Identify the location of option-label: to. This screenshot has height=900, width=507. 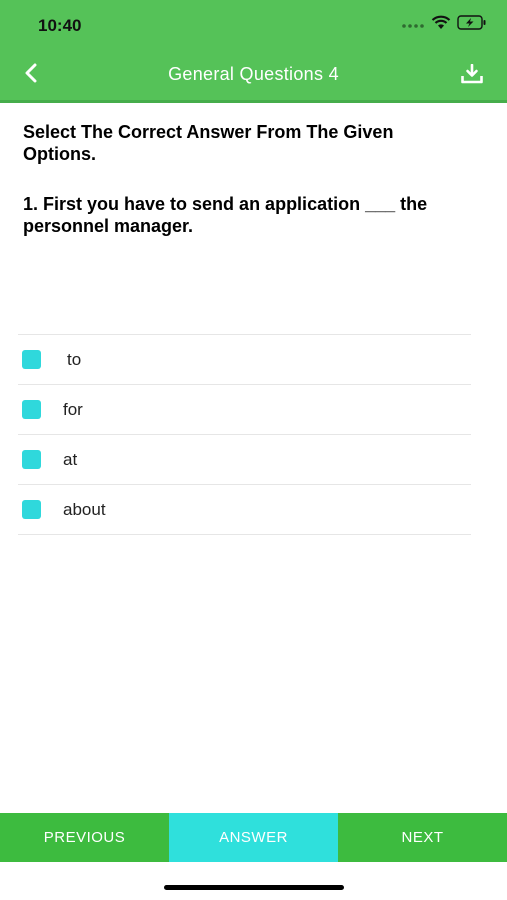
(74, 359).